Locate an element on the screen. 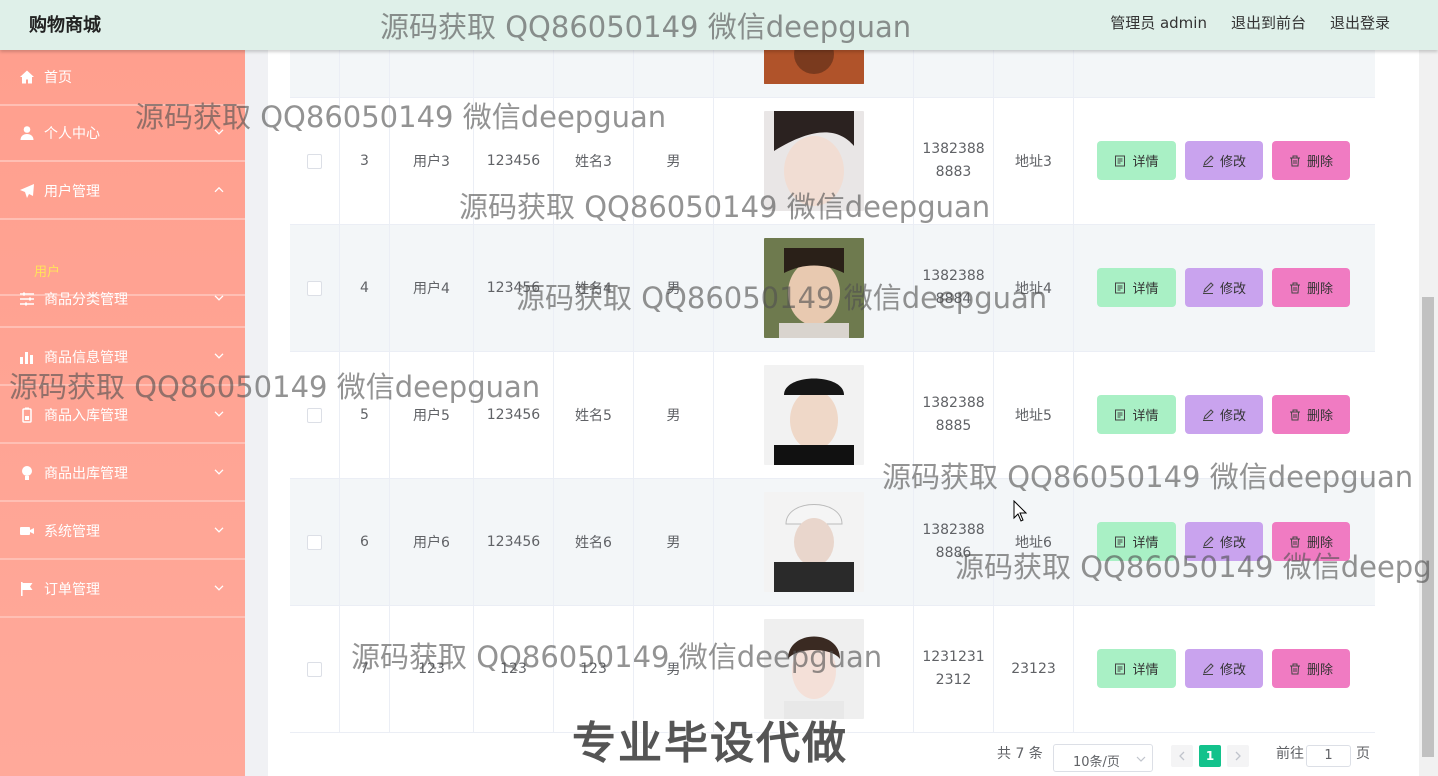 This screenshot has width=1438, height=776. logout-link: 退出登录 is located at coordinates (1360, 22).